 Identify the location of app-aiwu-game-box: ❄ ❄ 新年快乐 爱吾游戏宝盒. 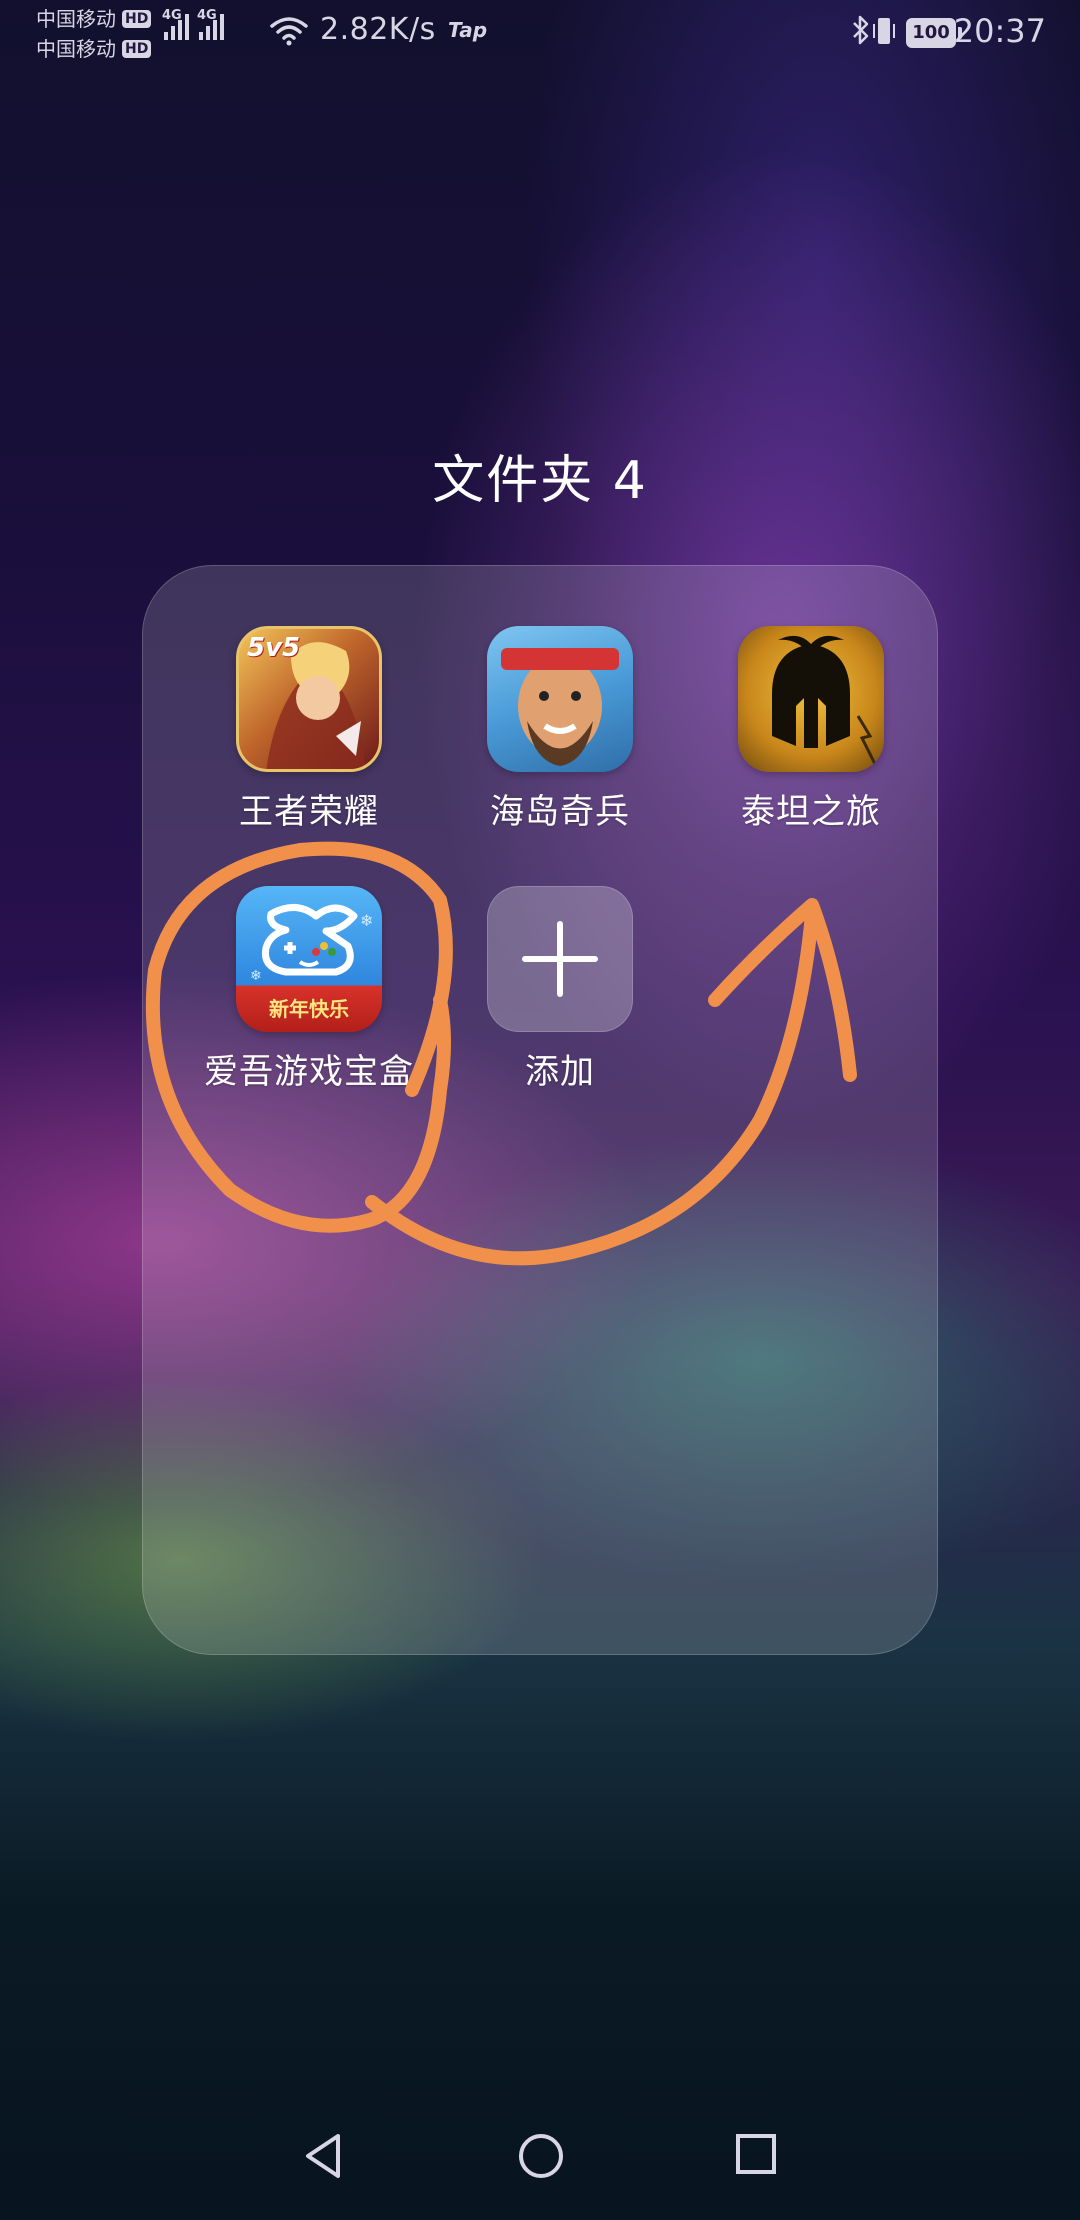
(309, 989).